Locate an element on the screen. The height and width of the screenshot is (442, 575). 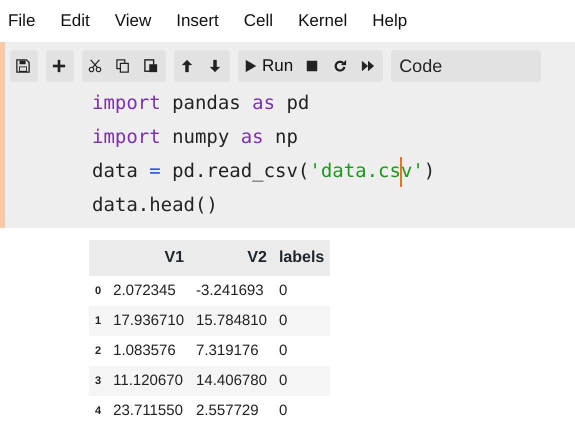
scissors-icon is located at coordinates (95, 66).